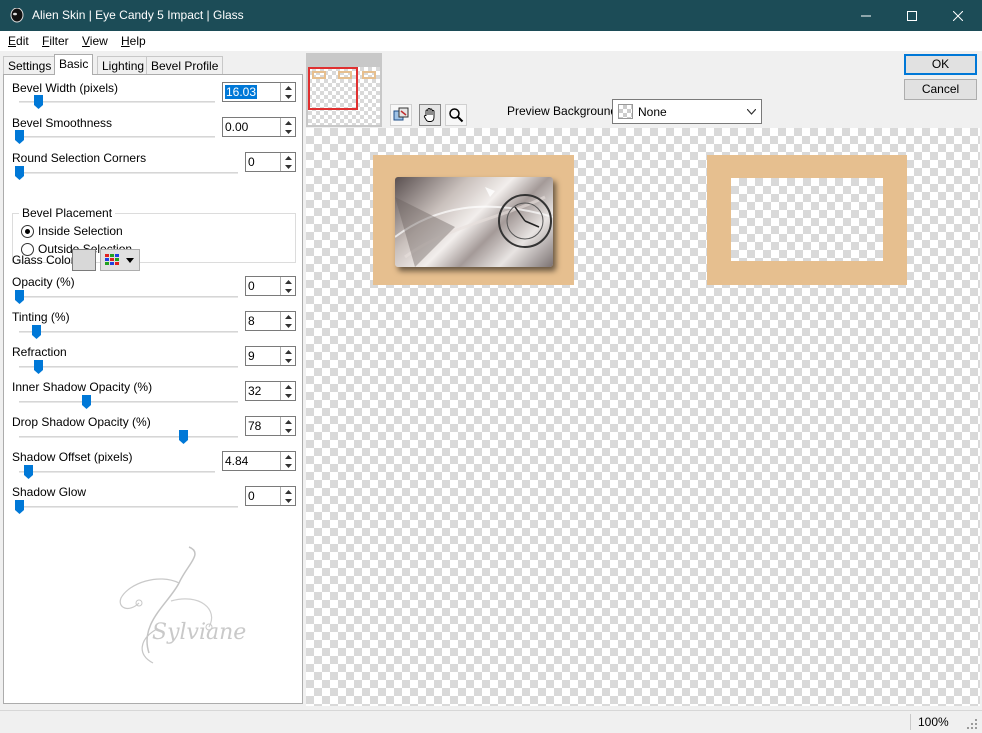  What do you see at coordinates (95, 41) in the screenshot?
I see `menu-view: View` at bounding box center [95, 41].